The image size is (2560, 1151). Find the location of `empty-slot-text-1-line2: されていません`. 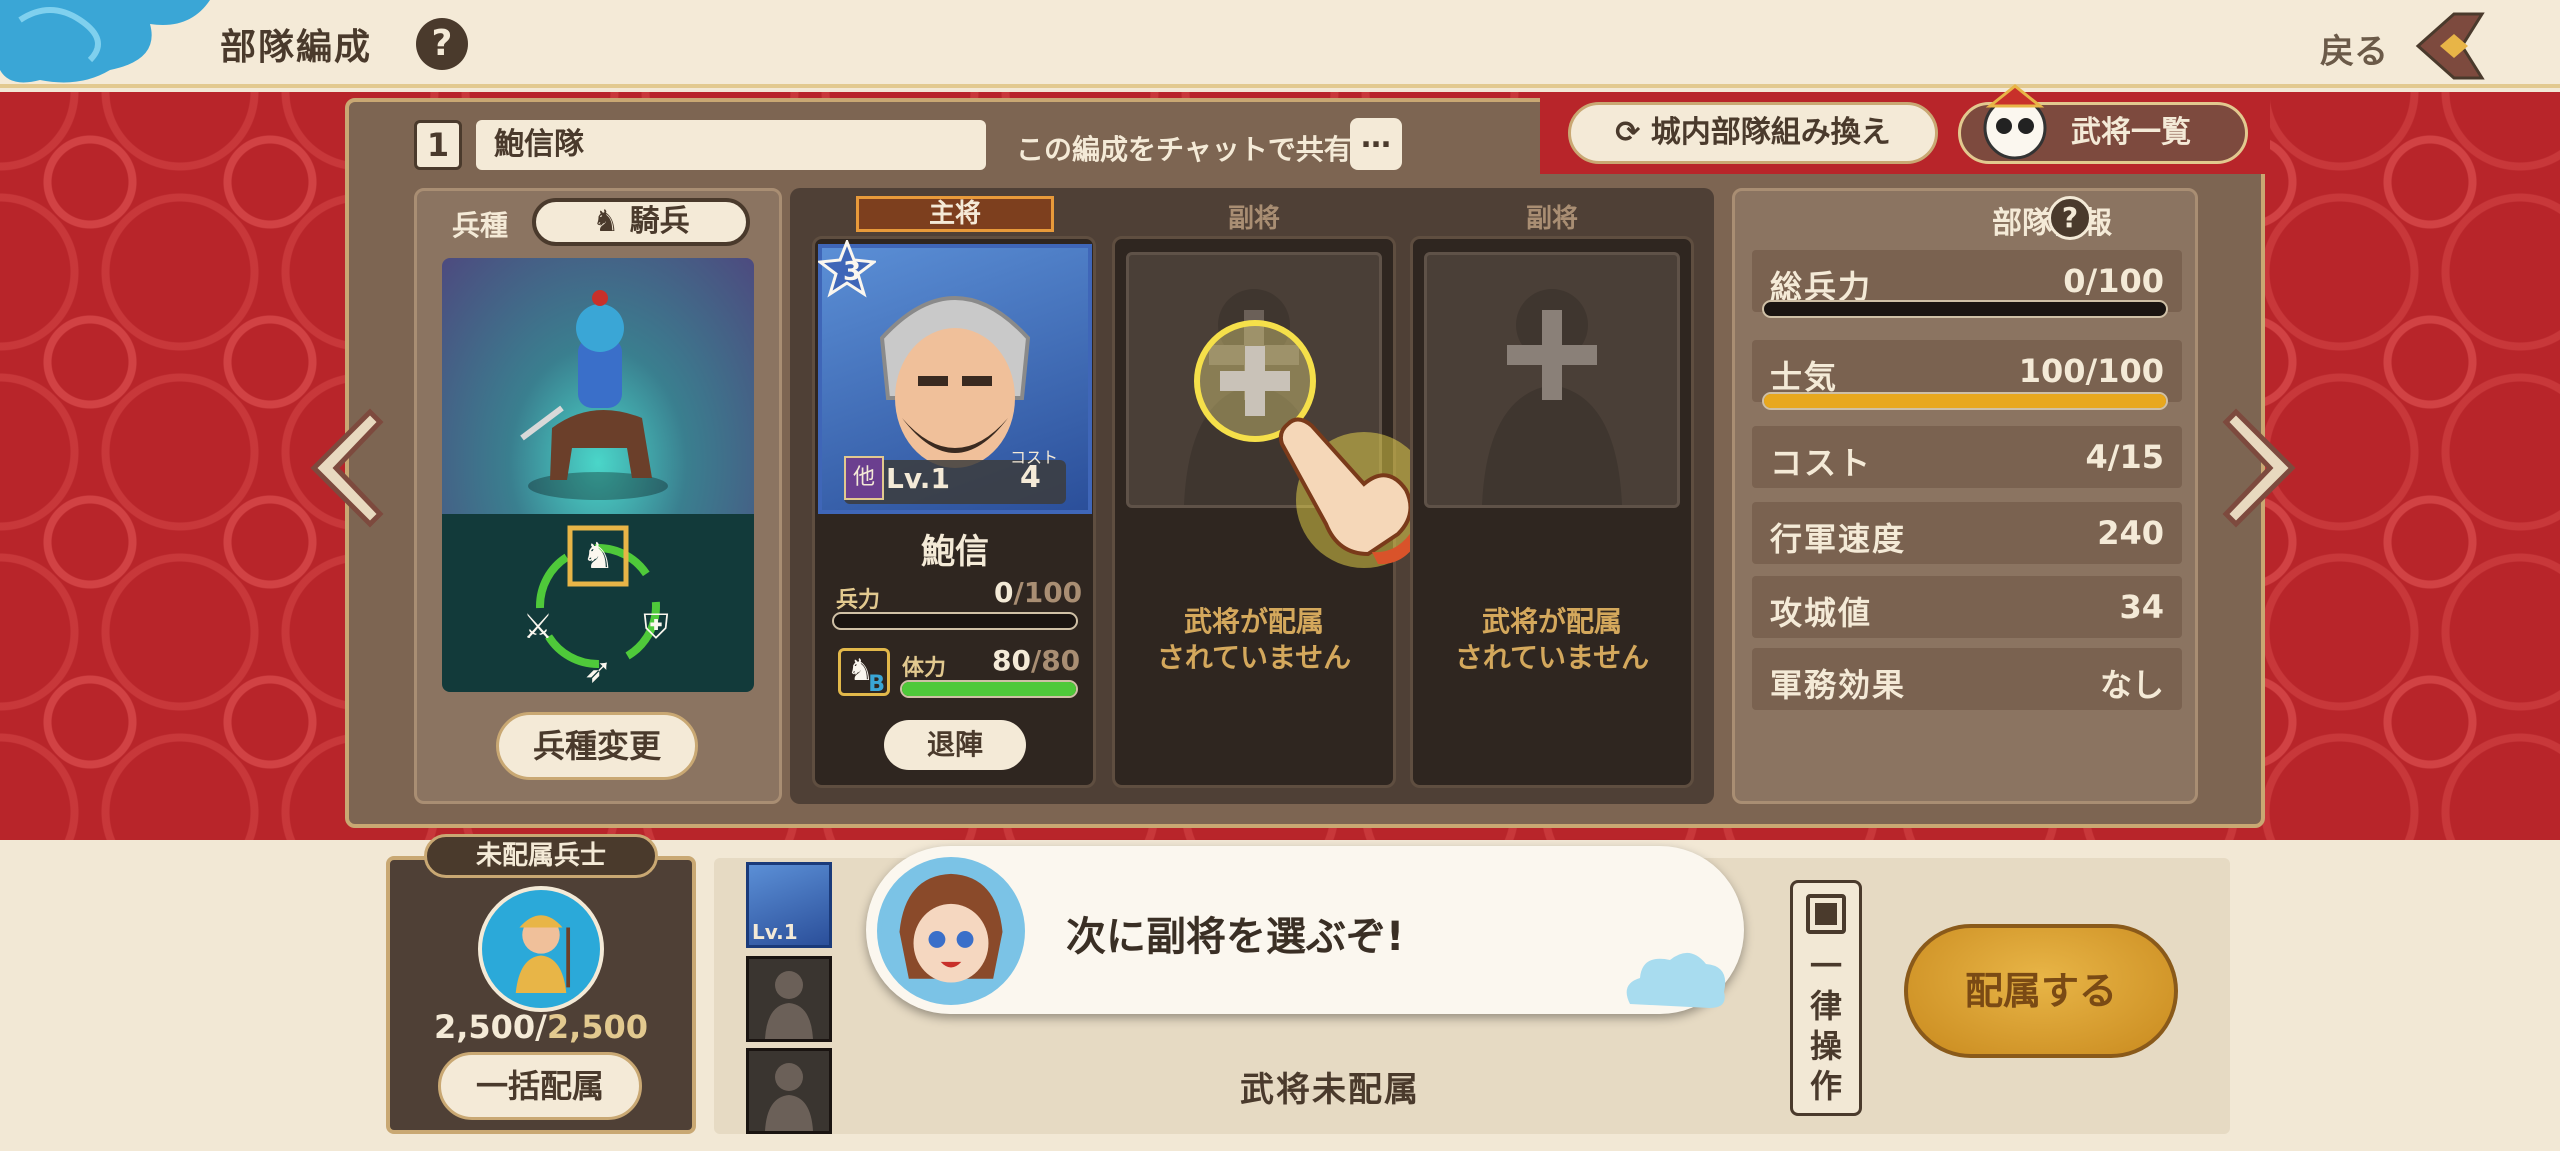

empty-slot-text-1-line2: されていません is located at coordinates (1254, 657).